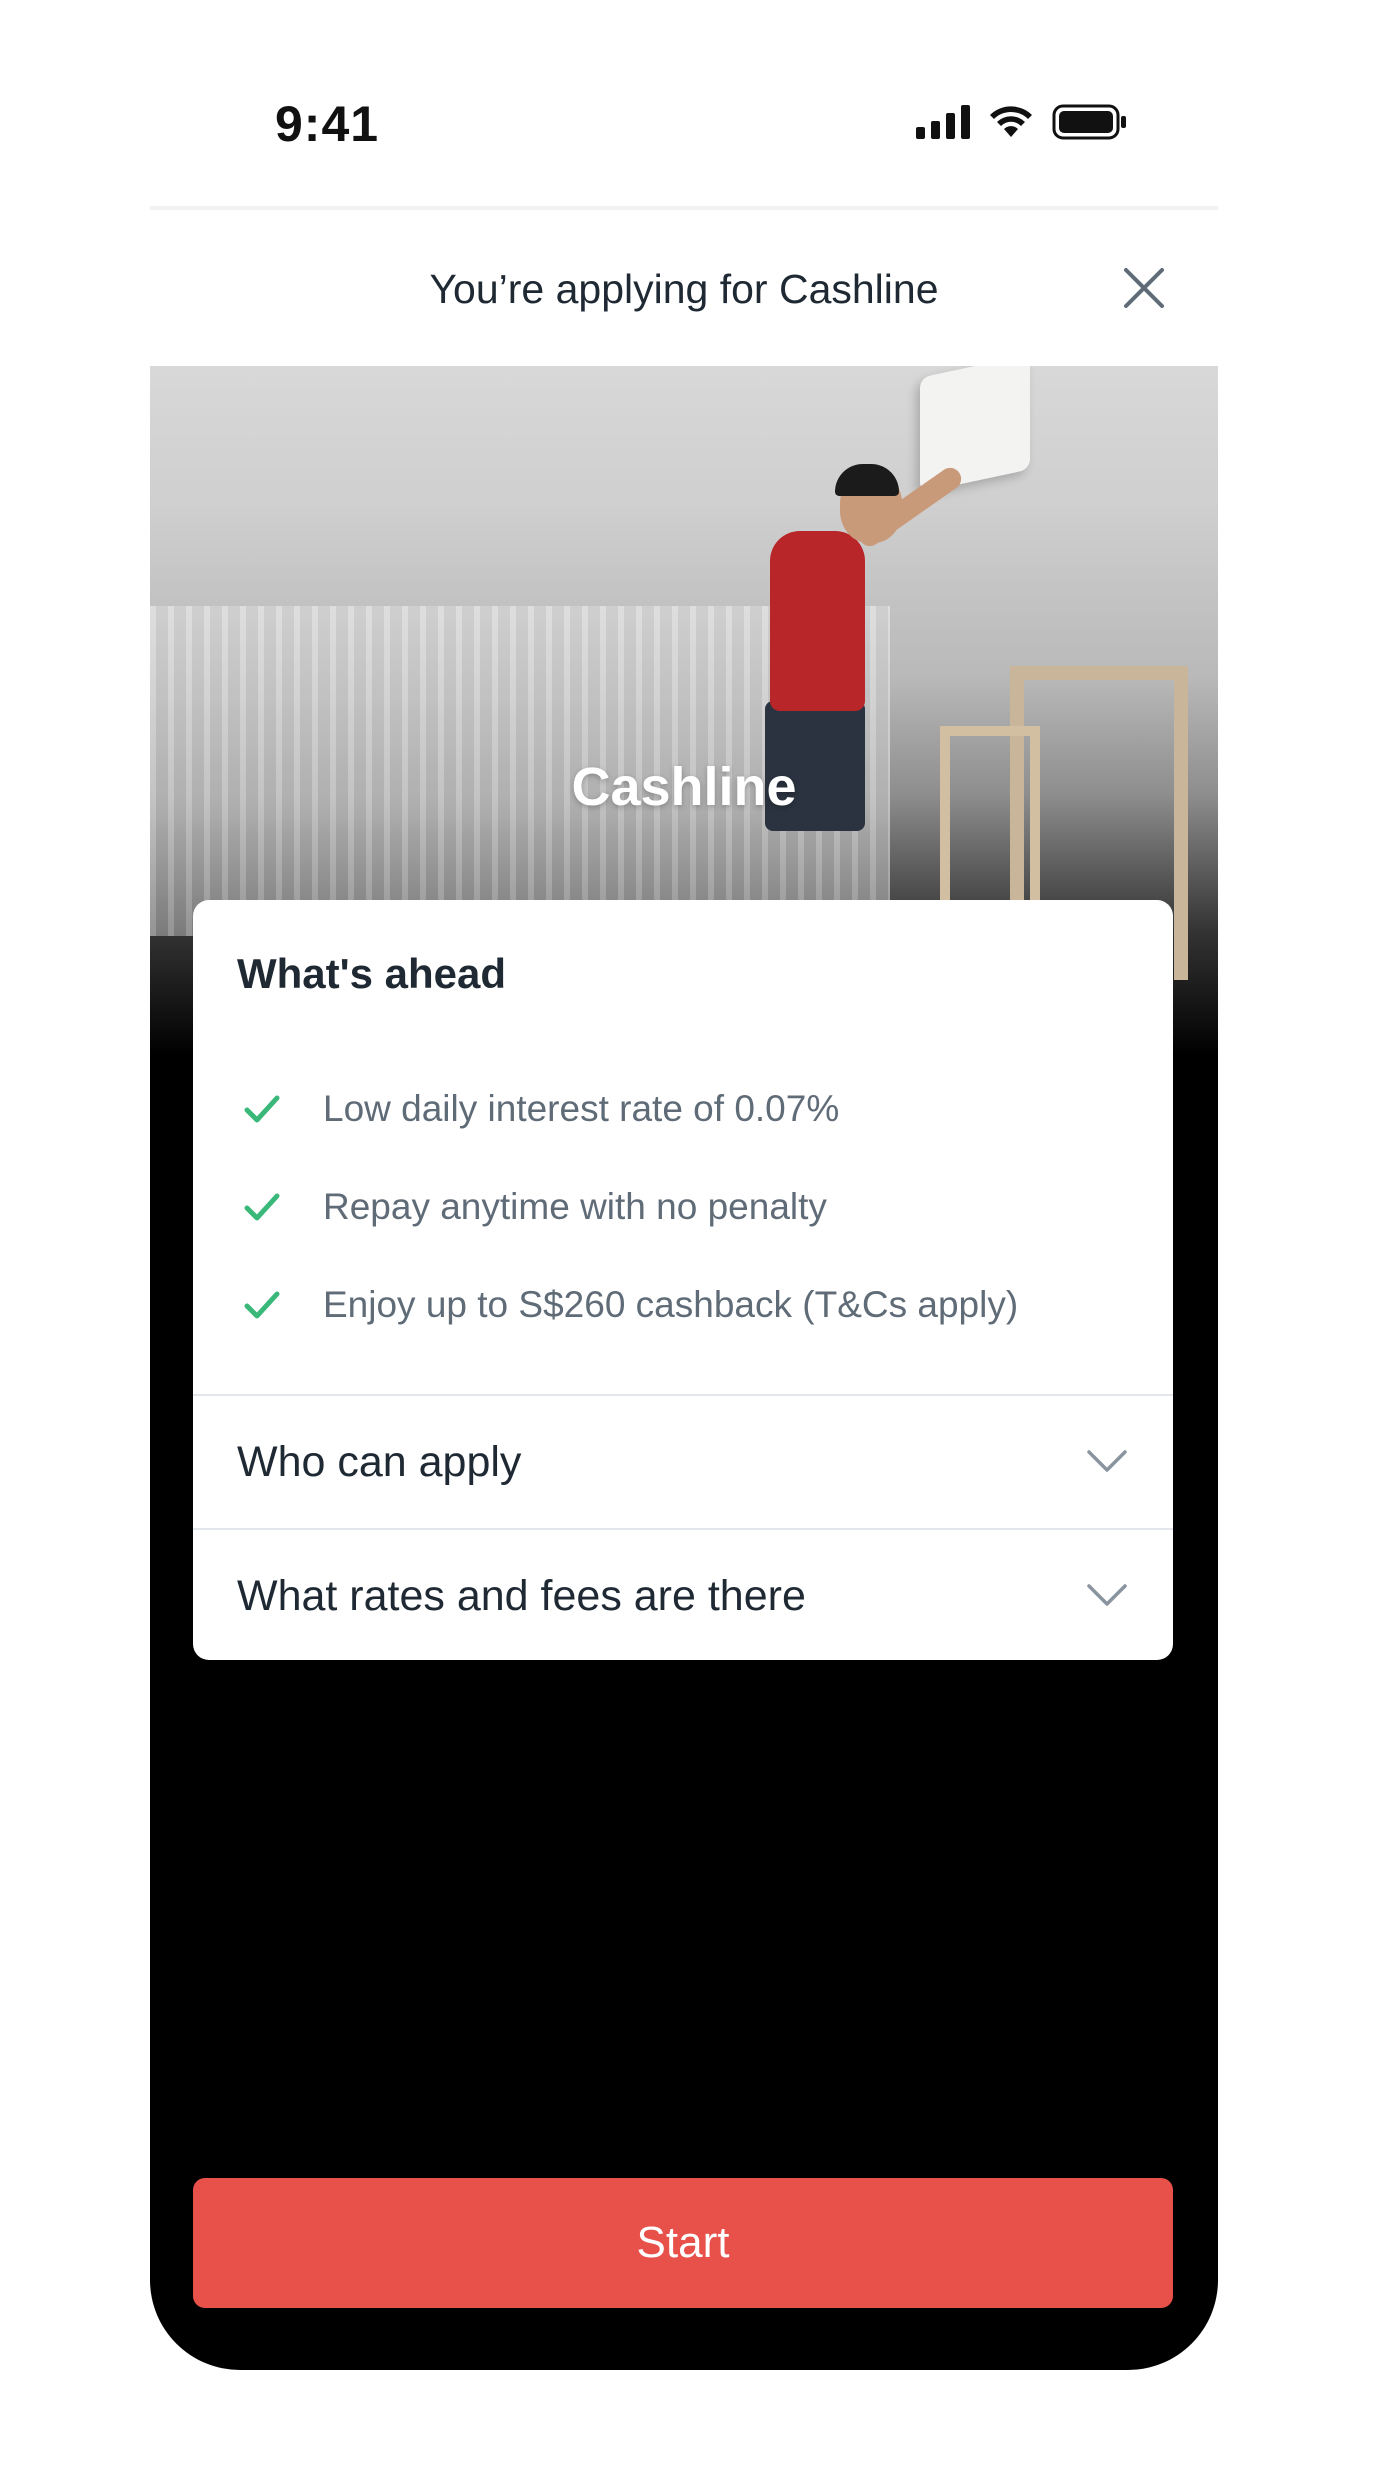 This screenshot has width=1374, height=2475. I want to click on accordion-label: What rates and fees are there, so click(521, 1596).